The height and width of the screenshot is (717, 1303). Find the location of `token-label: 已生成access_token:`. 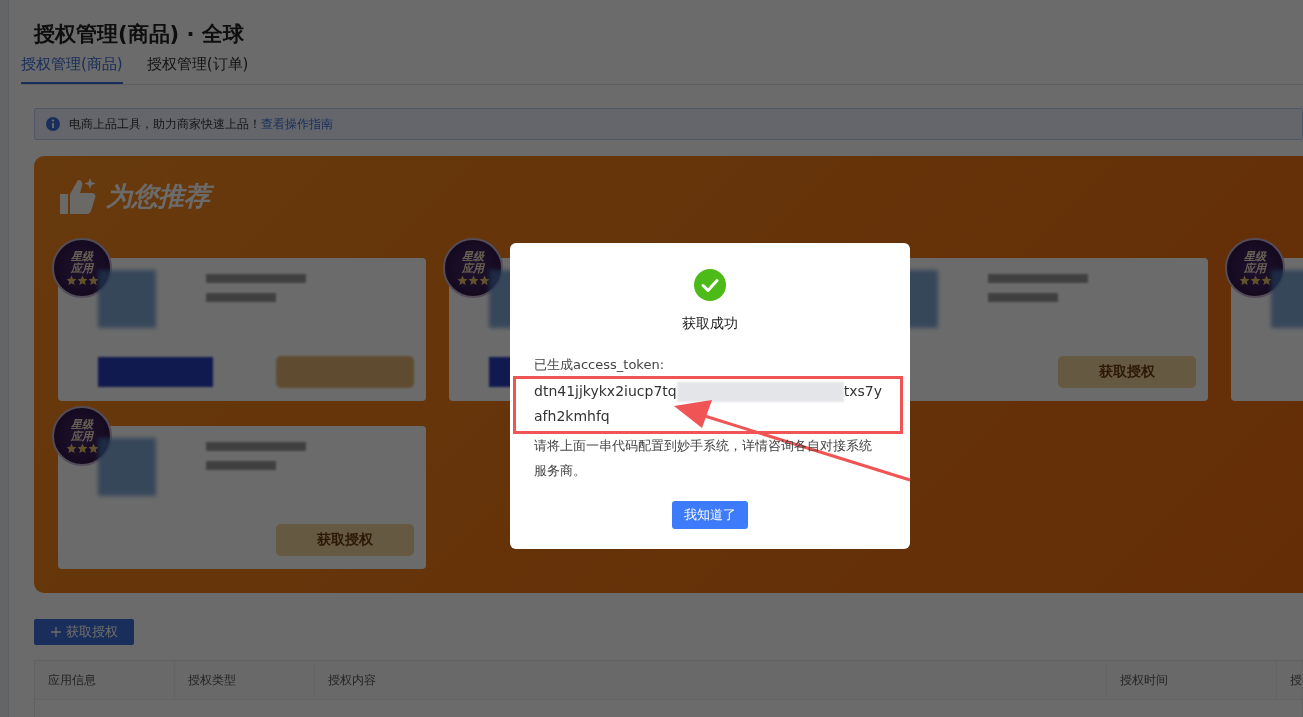

token-label: 已生成access_token: is located at coordinates (600, 365).